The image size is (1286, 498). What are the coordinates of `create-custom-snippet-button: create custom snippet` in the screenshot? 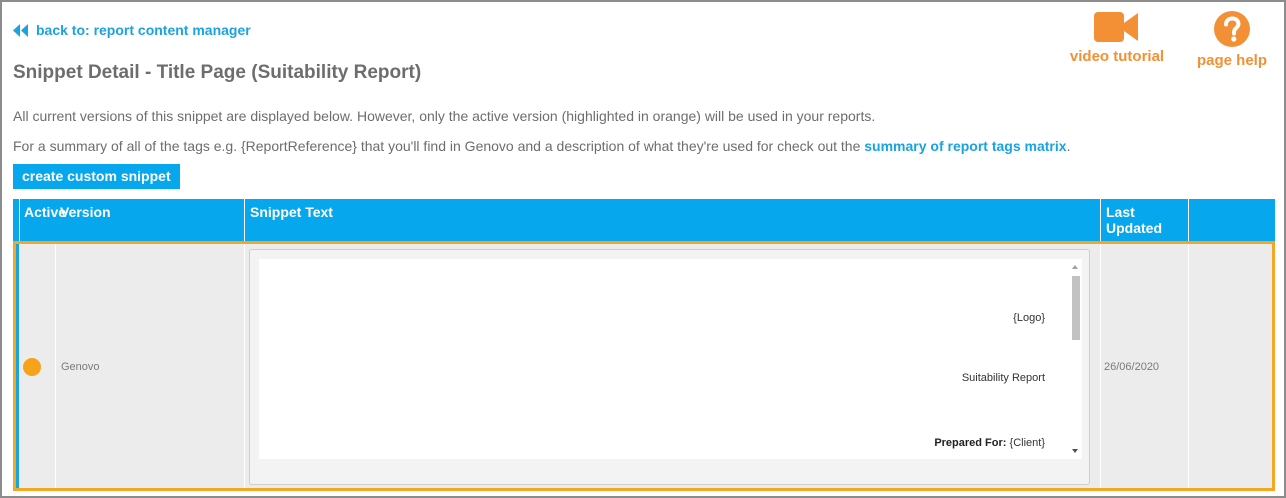 It's located at (96, 176).